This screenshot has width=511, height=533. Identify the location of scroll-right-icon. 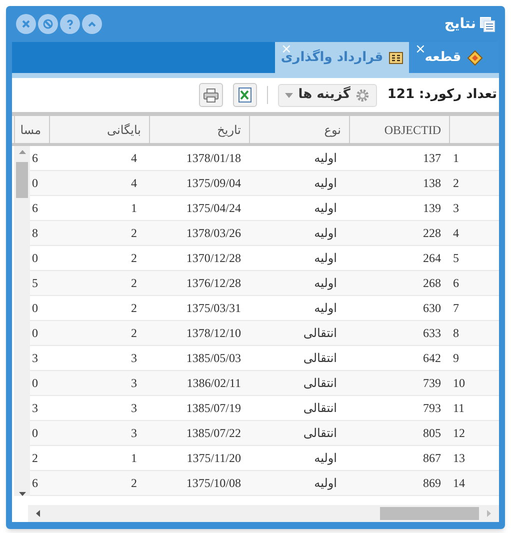
(489, 513).